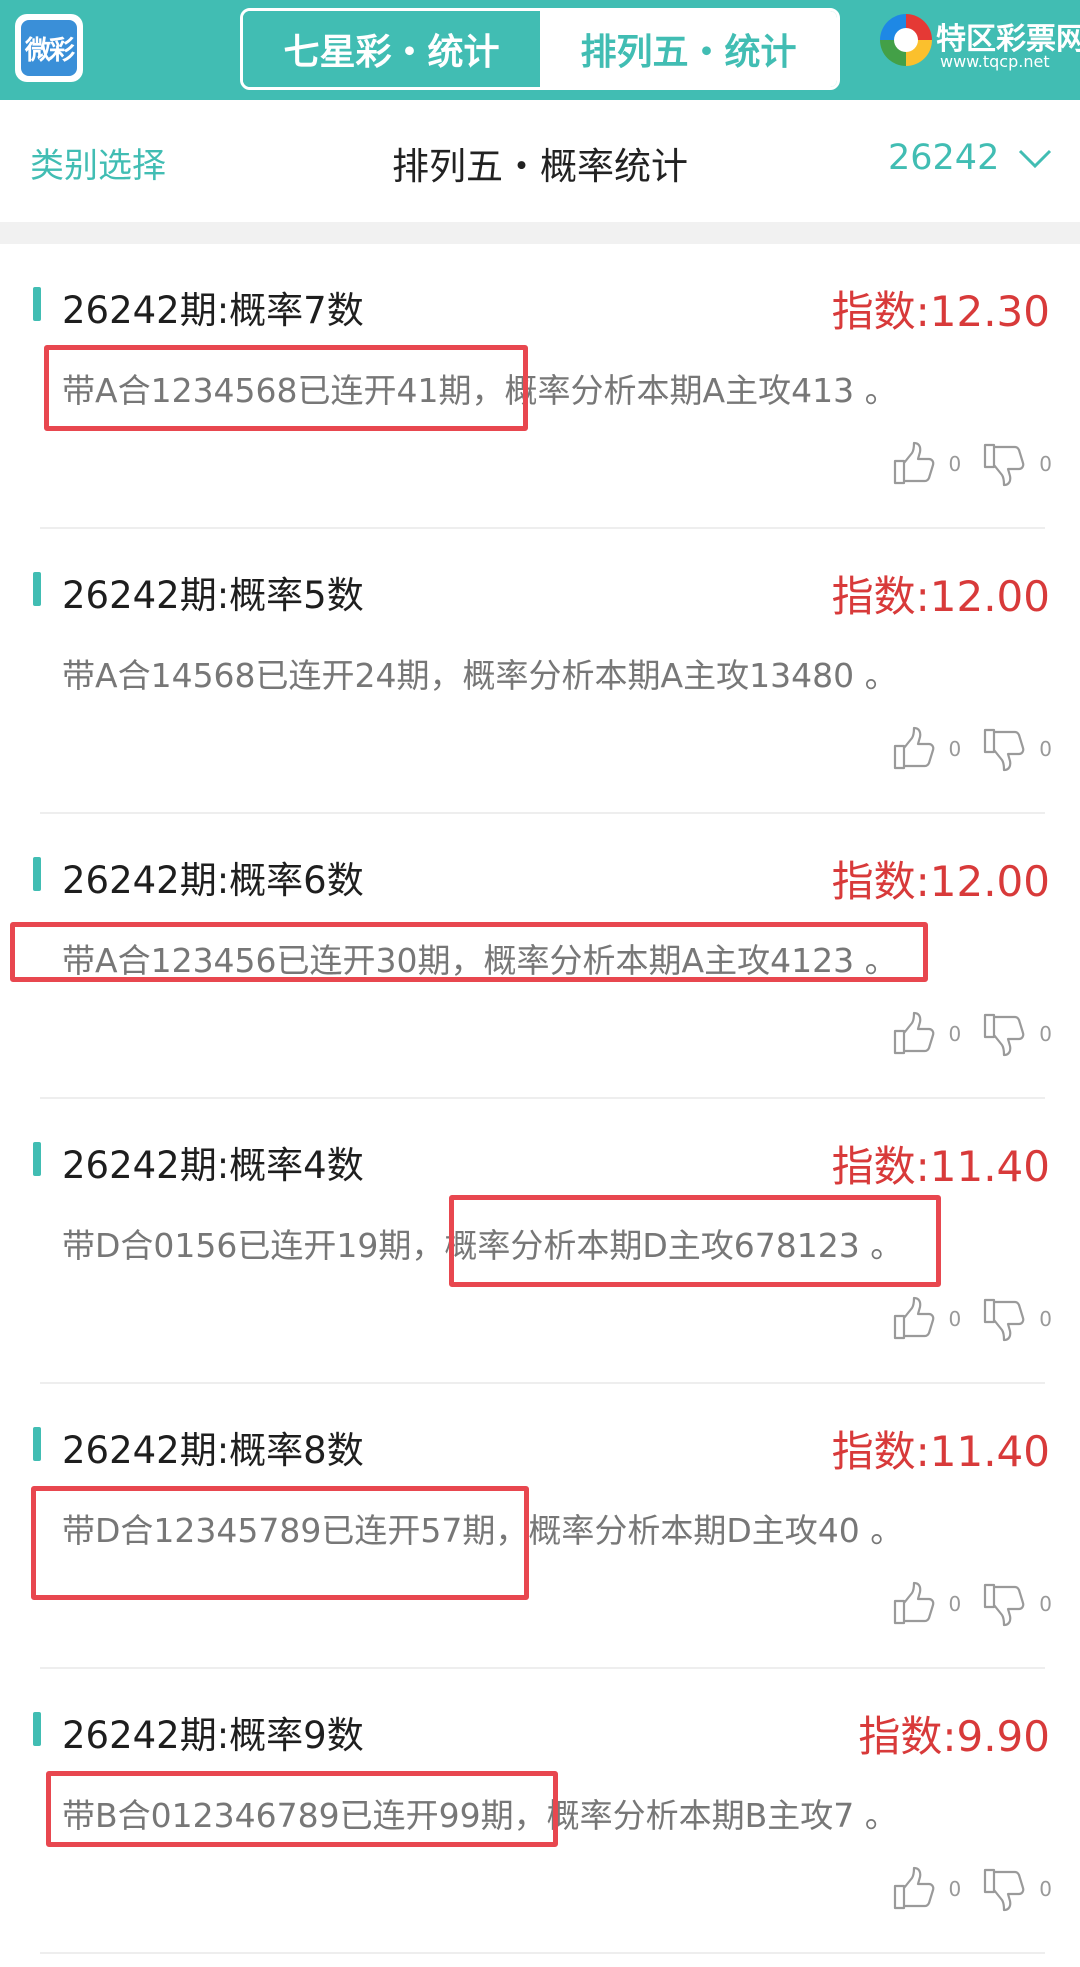 The width and height of the screenshot is (1080, 1967). What do you see at coordinates (480, 675) in the screenshot?
I see `item-description: 带A合14568已连开24期，概率分析本期A主攻13480 。` at bounding box center [480, 675].